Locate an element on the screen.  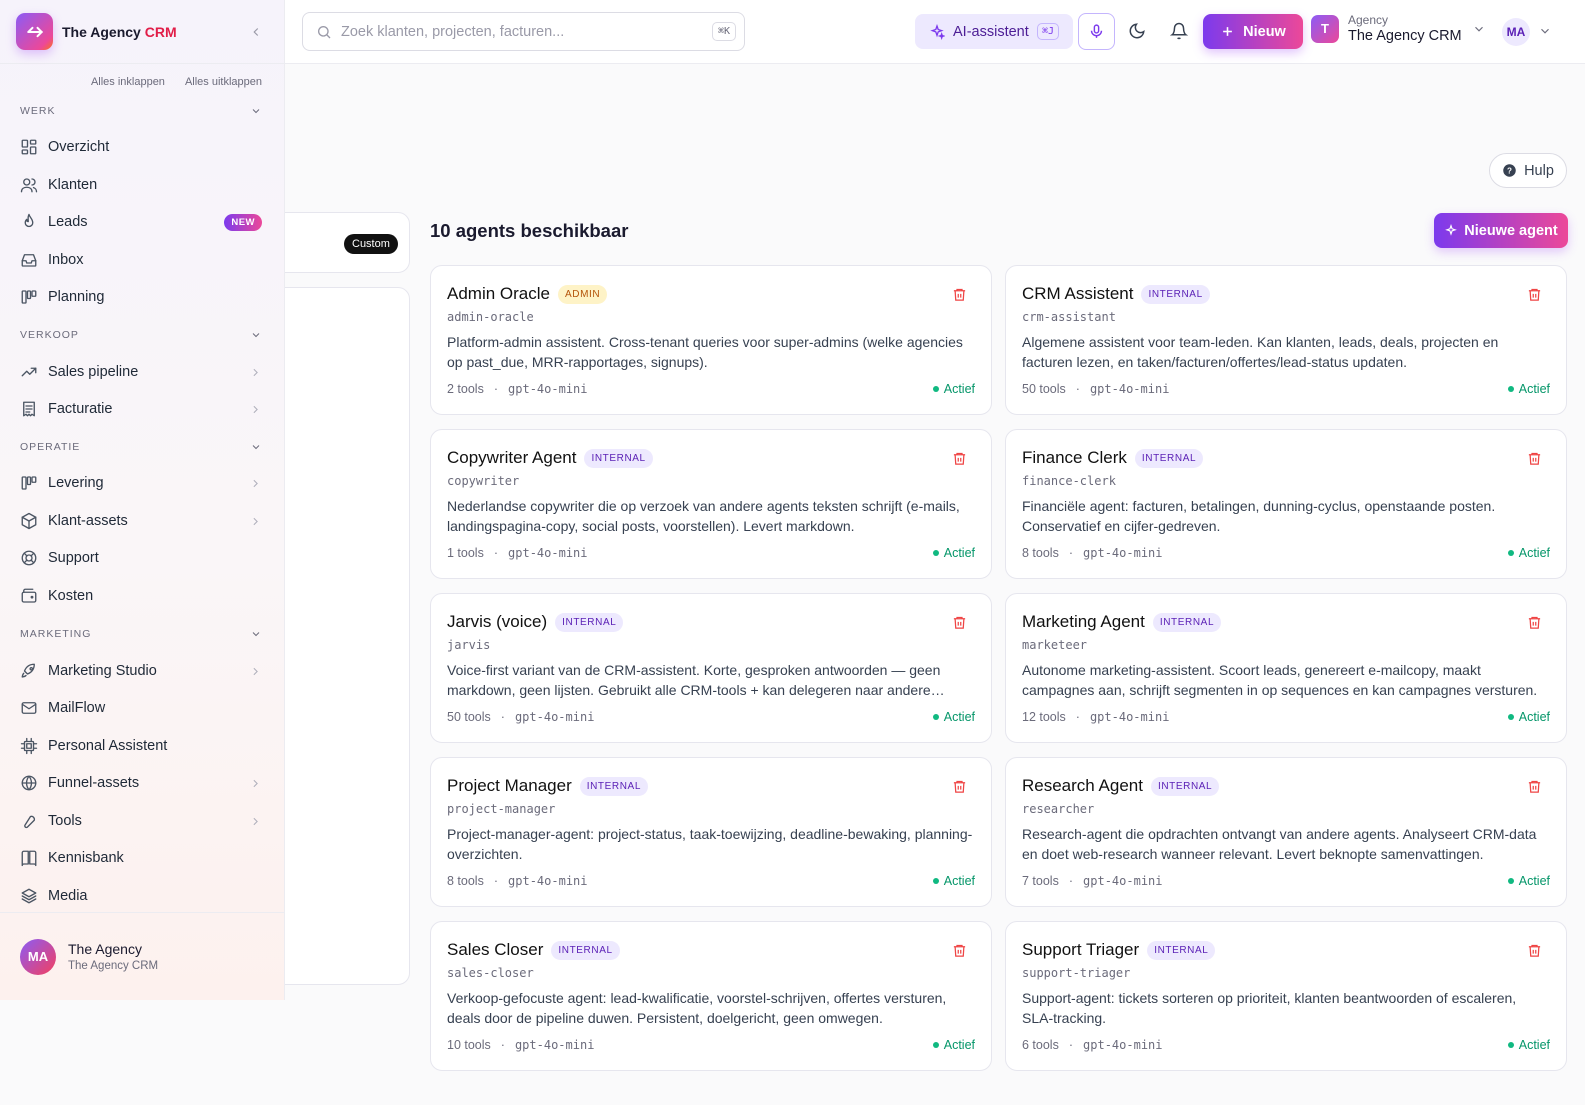
agent-tools-count: 12 tools is located at coordinates (1044, 717).